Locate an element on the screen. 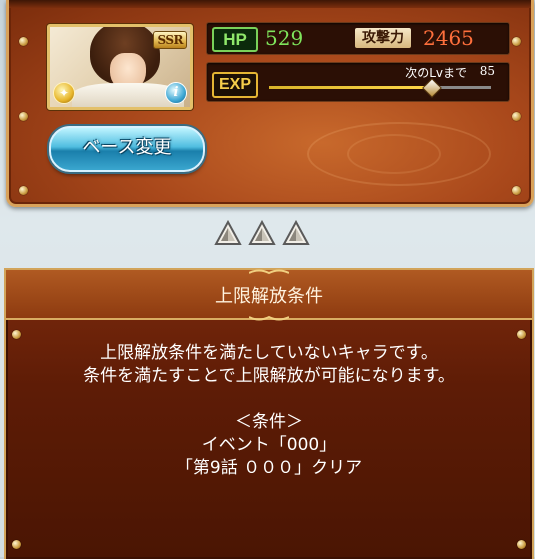 This screenshot has height=559, width=535. element-light-icon: ✦ is located at coordinates (64, 93).